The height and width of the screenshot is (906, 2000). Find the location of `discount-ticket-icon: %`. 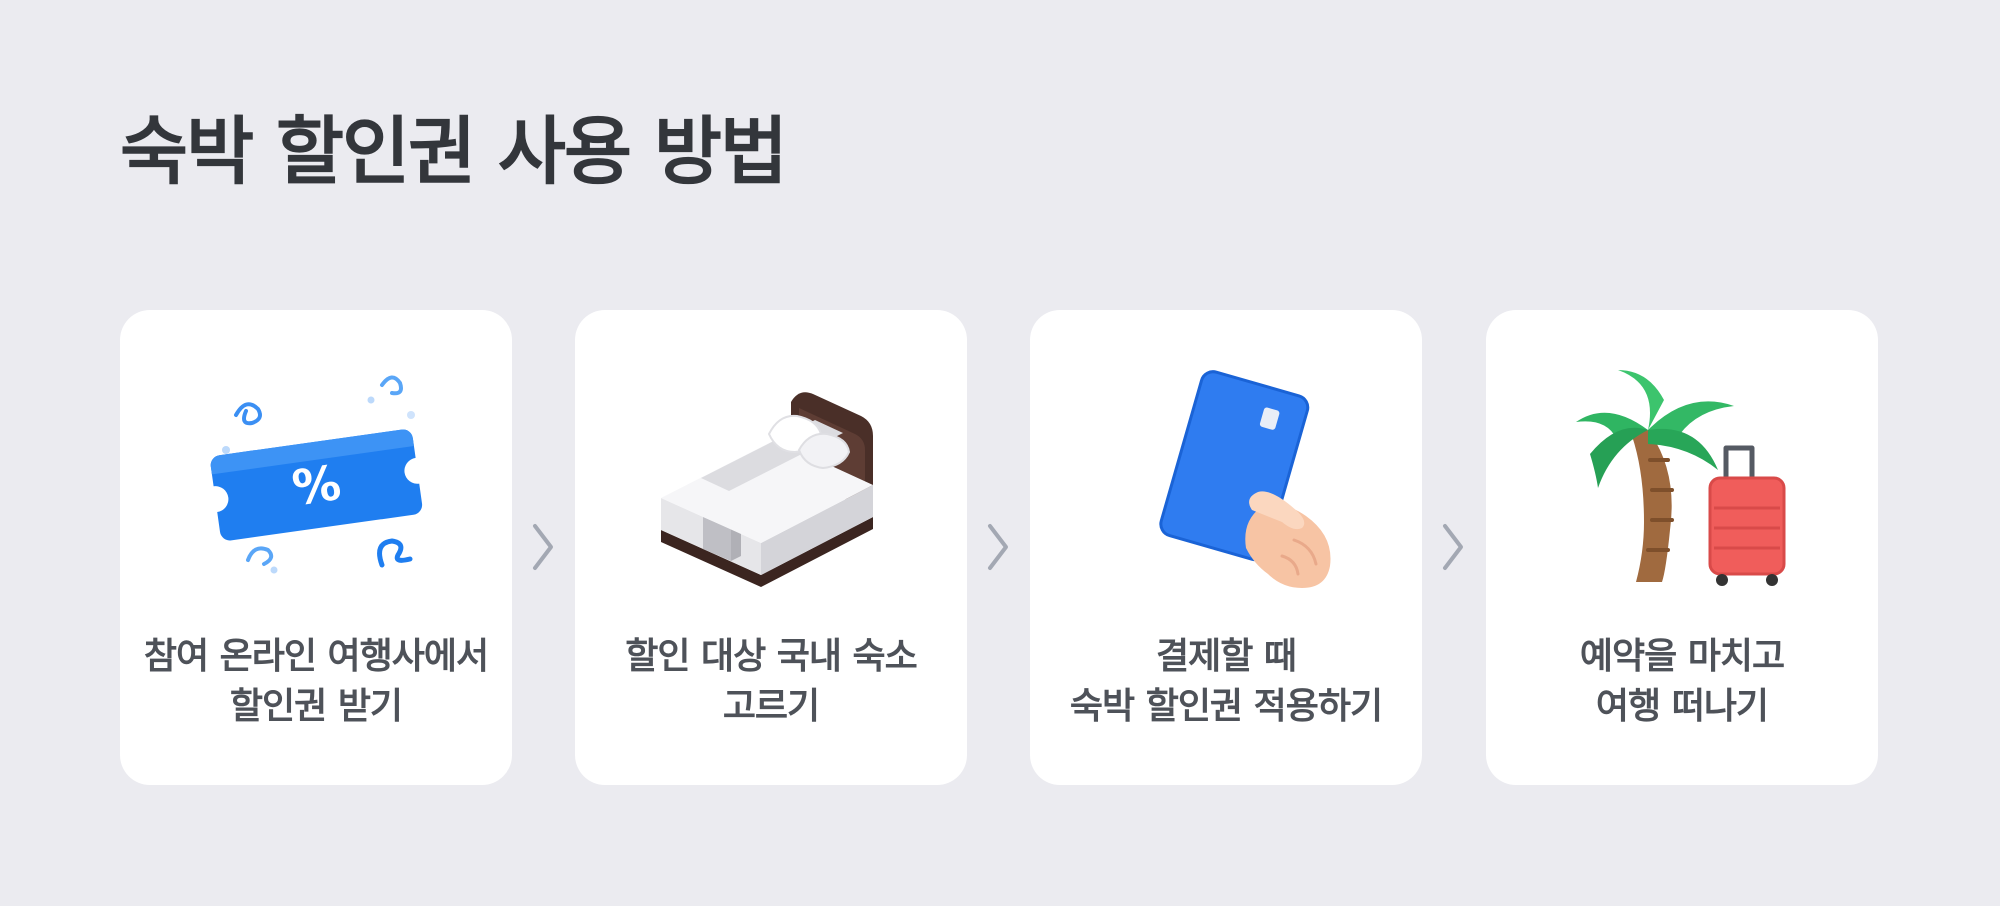

discount-ticket-icon: % is located at coordinates (316, 474).